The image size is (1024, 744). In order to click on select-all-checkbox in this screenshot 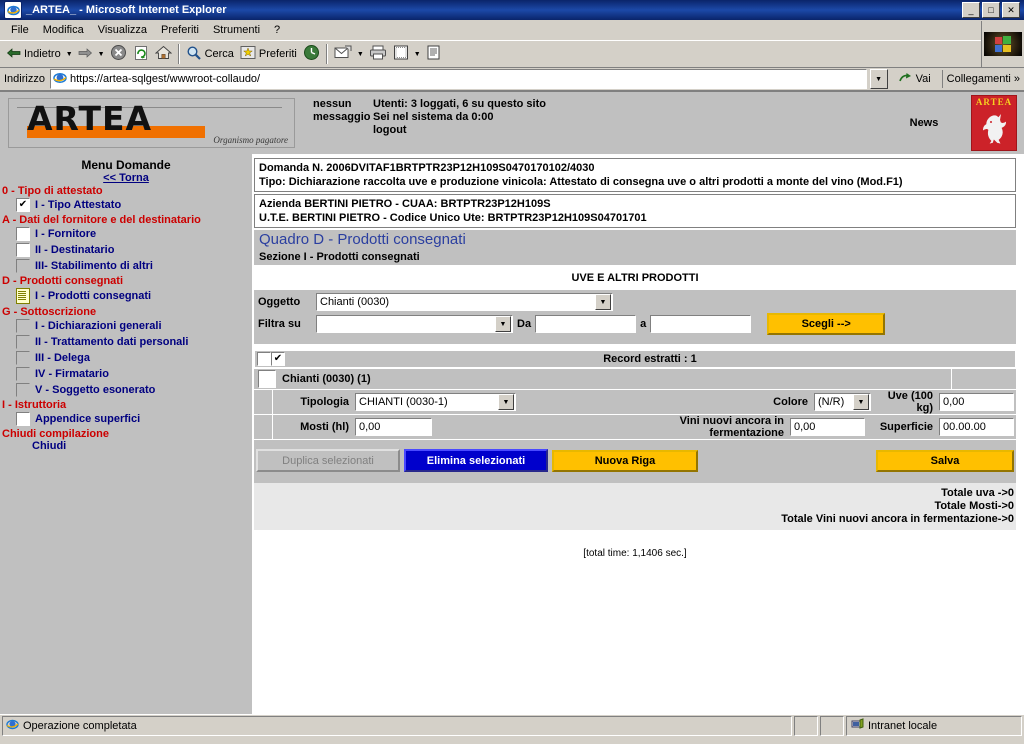, I will do `click(264, 359)`.